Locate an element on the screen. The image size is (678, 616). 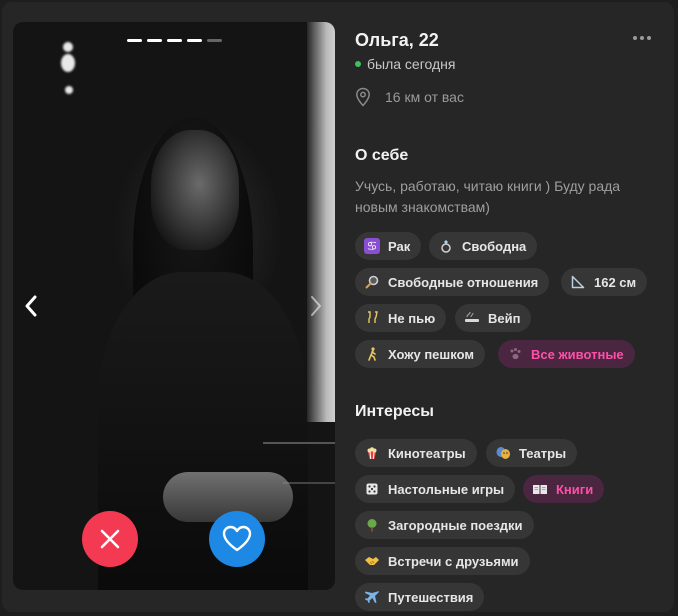
dislike-button is located at coordinates (110, 539).